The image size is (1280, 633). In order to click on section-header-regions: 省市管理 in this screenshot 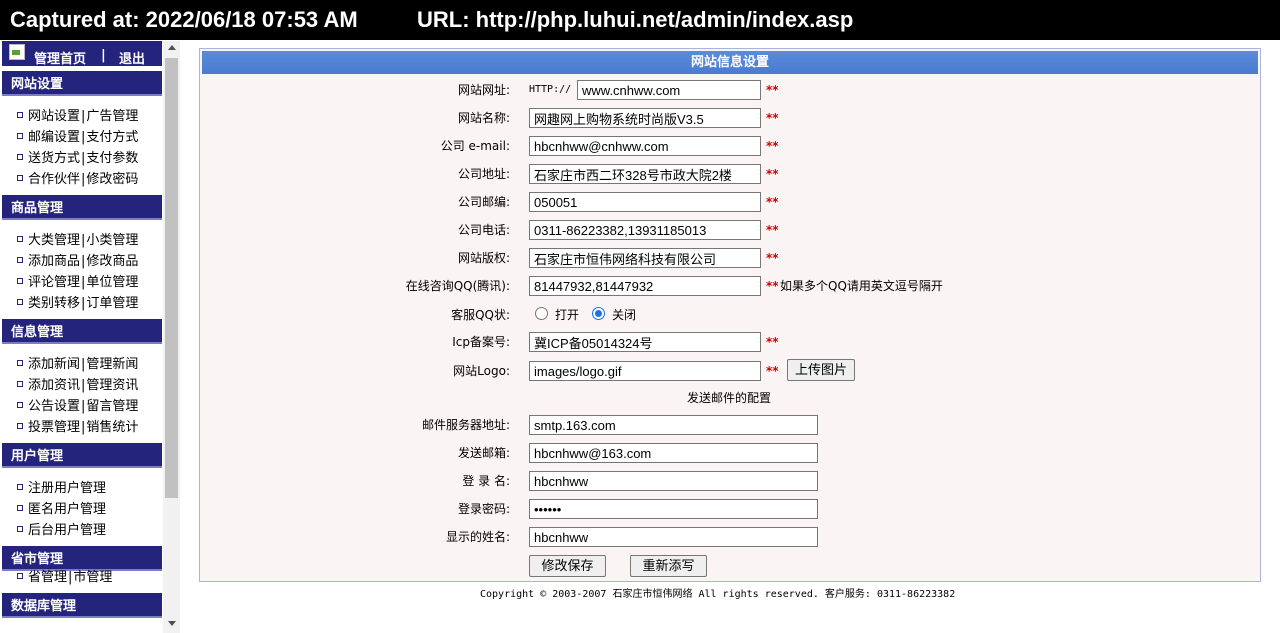, I will do `click(82, 558)`.